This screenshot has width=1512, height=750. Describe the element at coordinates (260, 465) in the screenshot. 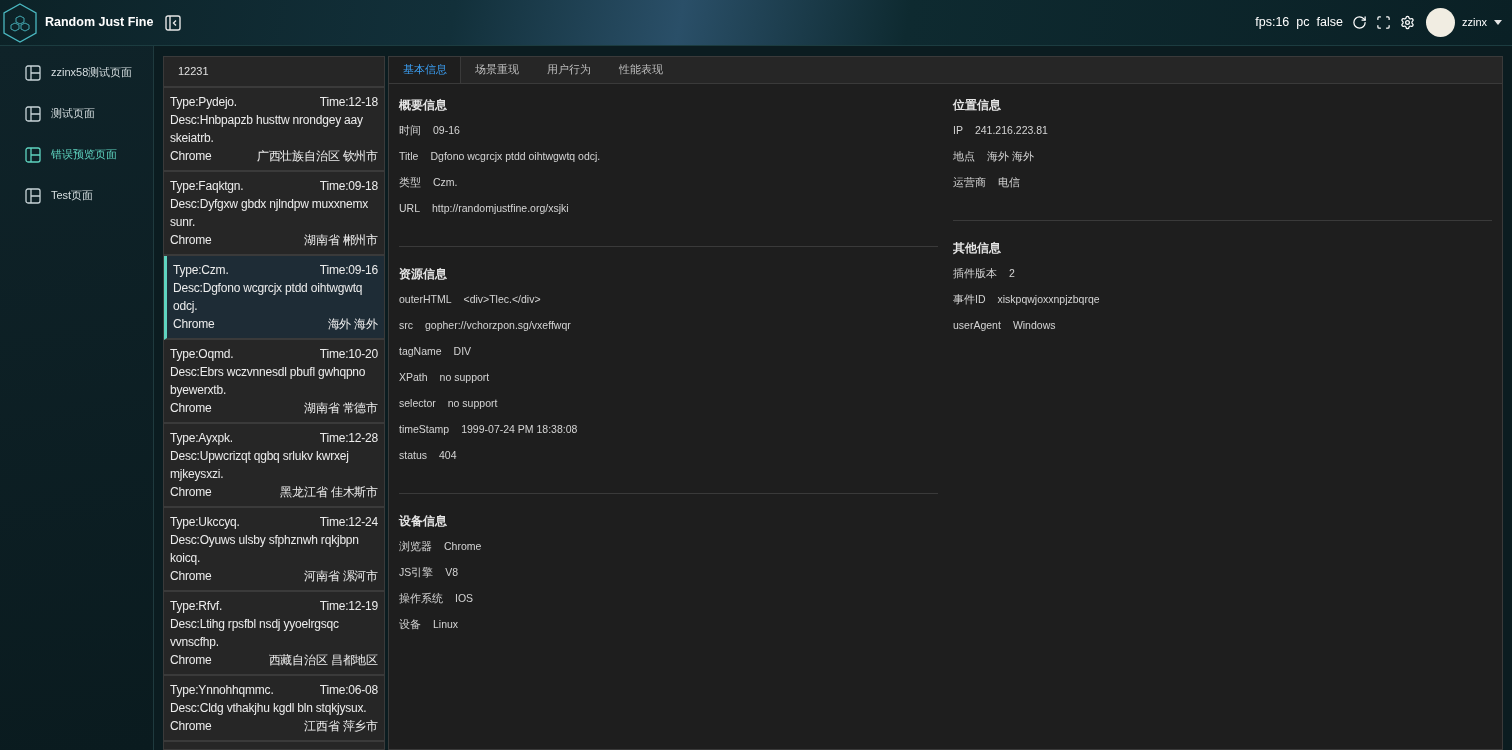

I see `error-description: Desc:Upwcrizqt qgbq srlukv kwrxej mjkeysxzi.` at that location.